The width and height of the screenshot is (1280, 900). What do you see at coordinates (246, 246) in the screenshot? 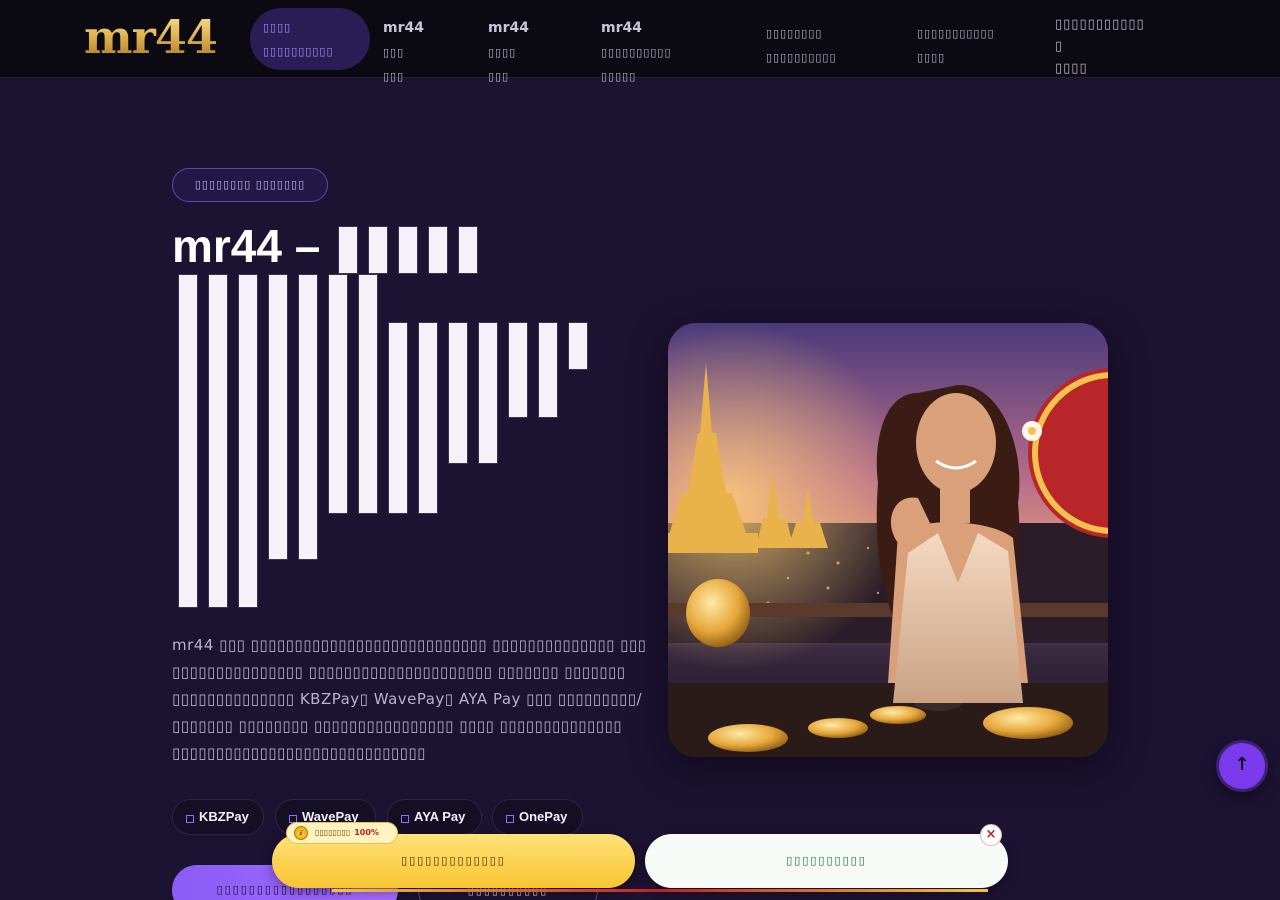
I see `hero-title: mr44 –` at bounding box center [246, 246].